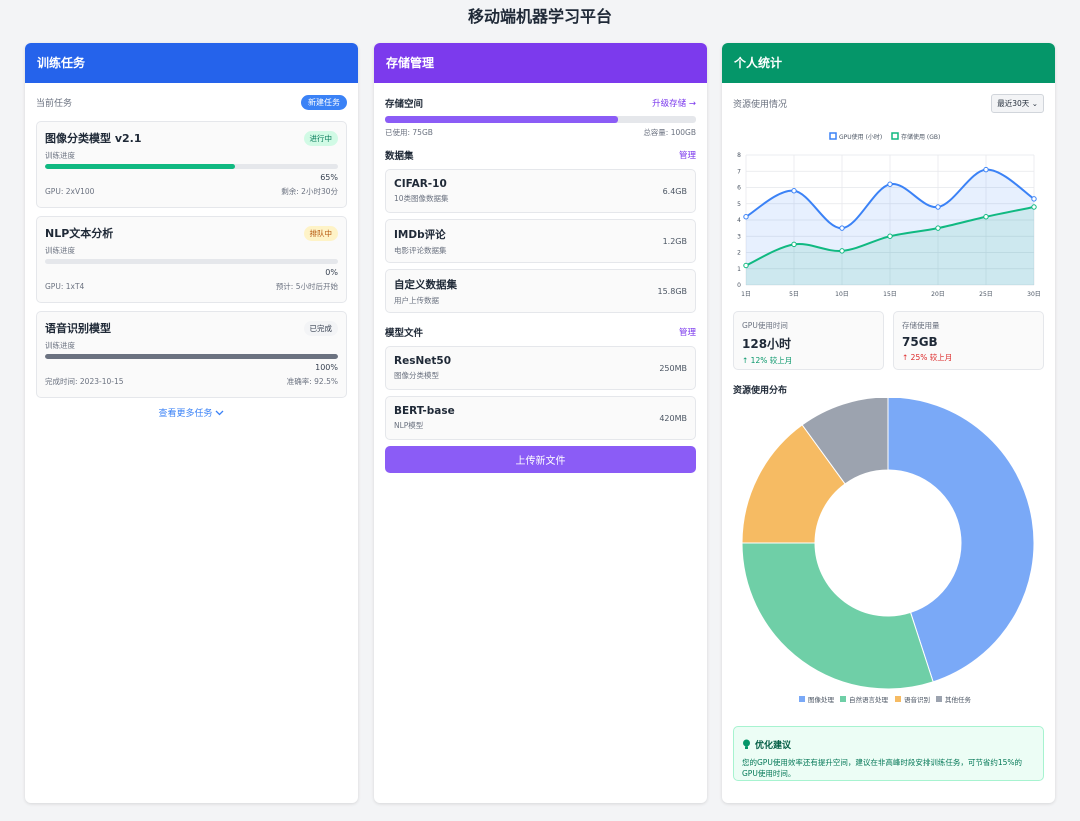 The height and width of the screenshot is (821, 1080). Describe the element at coordinates (869, 699) in the screenshot. I see `legend-label: 自然语言处理` at that location.